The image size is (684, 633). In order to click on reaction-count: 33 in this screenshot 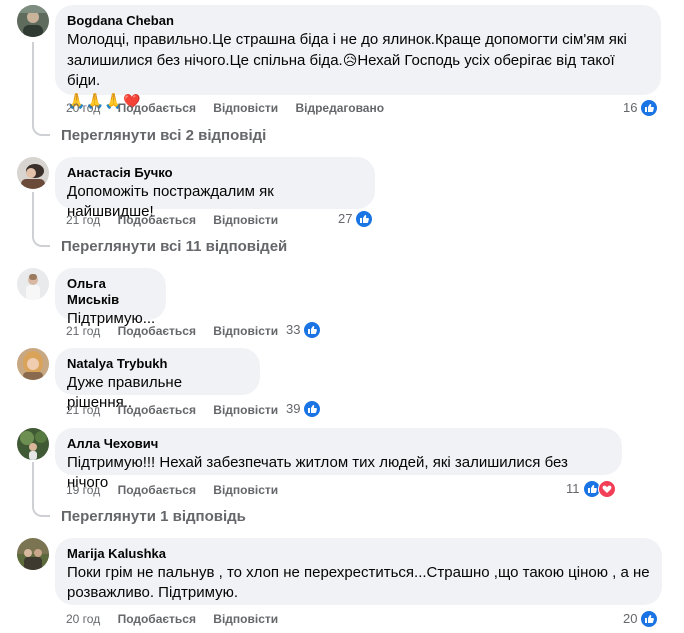, I will do `click(304, 330)`.